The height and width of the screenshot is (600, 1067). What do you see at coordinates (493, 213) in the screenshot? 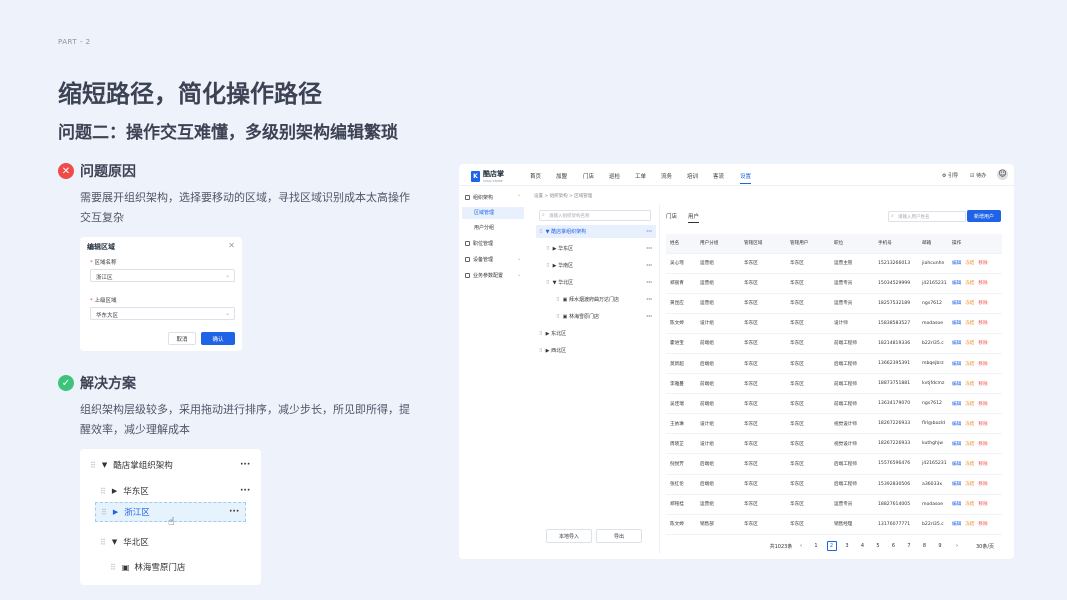
I see `sidebar-area-management: 区域管理` at bounding box center [493, 213].